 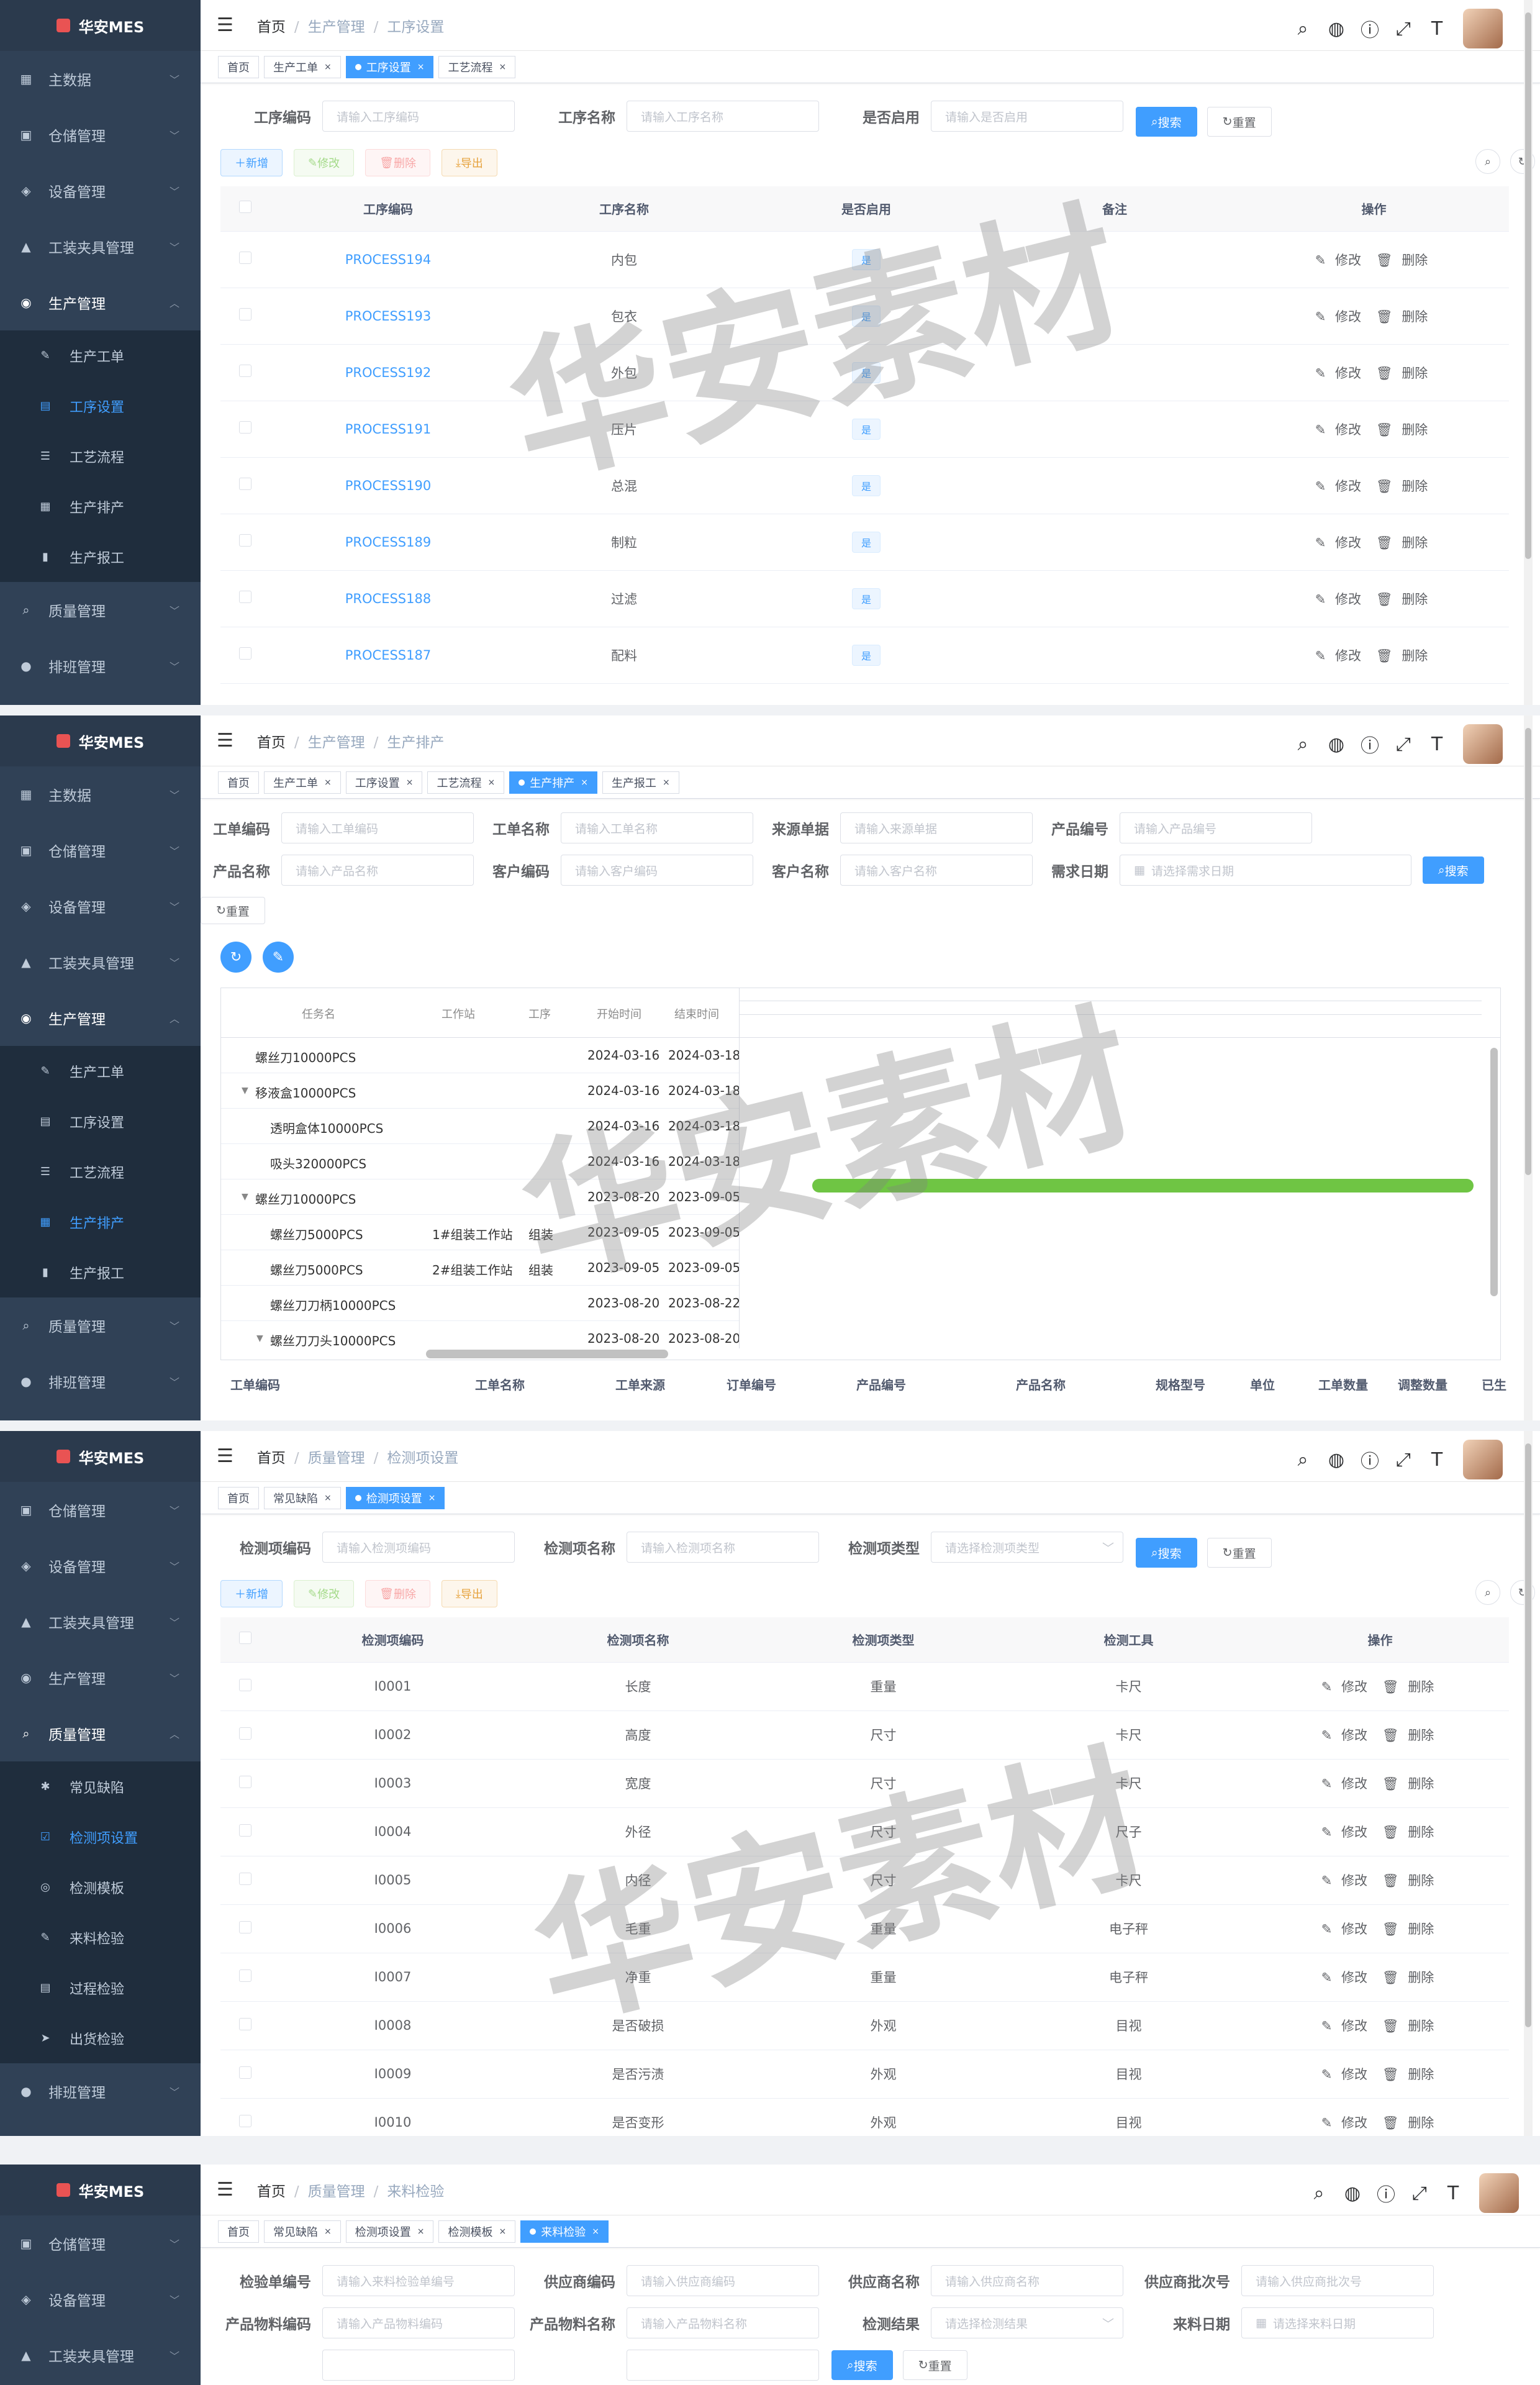 I want to click on material-code-input: 请输入产品物料编码, so click(x=419, y=2323).